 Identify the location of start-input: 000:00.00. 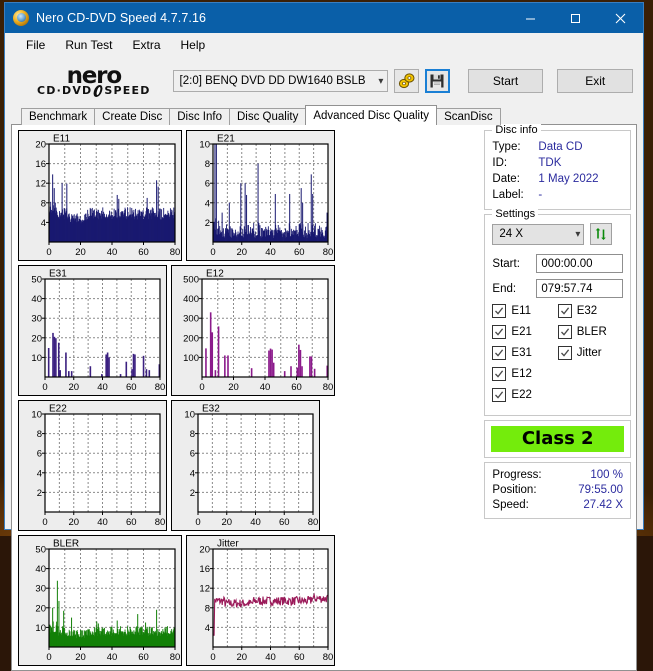
(579, 263).